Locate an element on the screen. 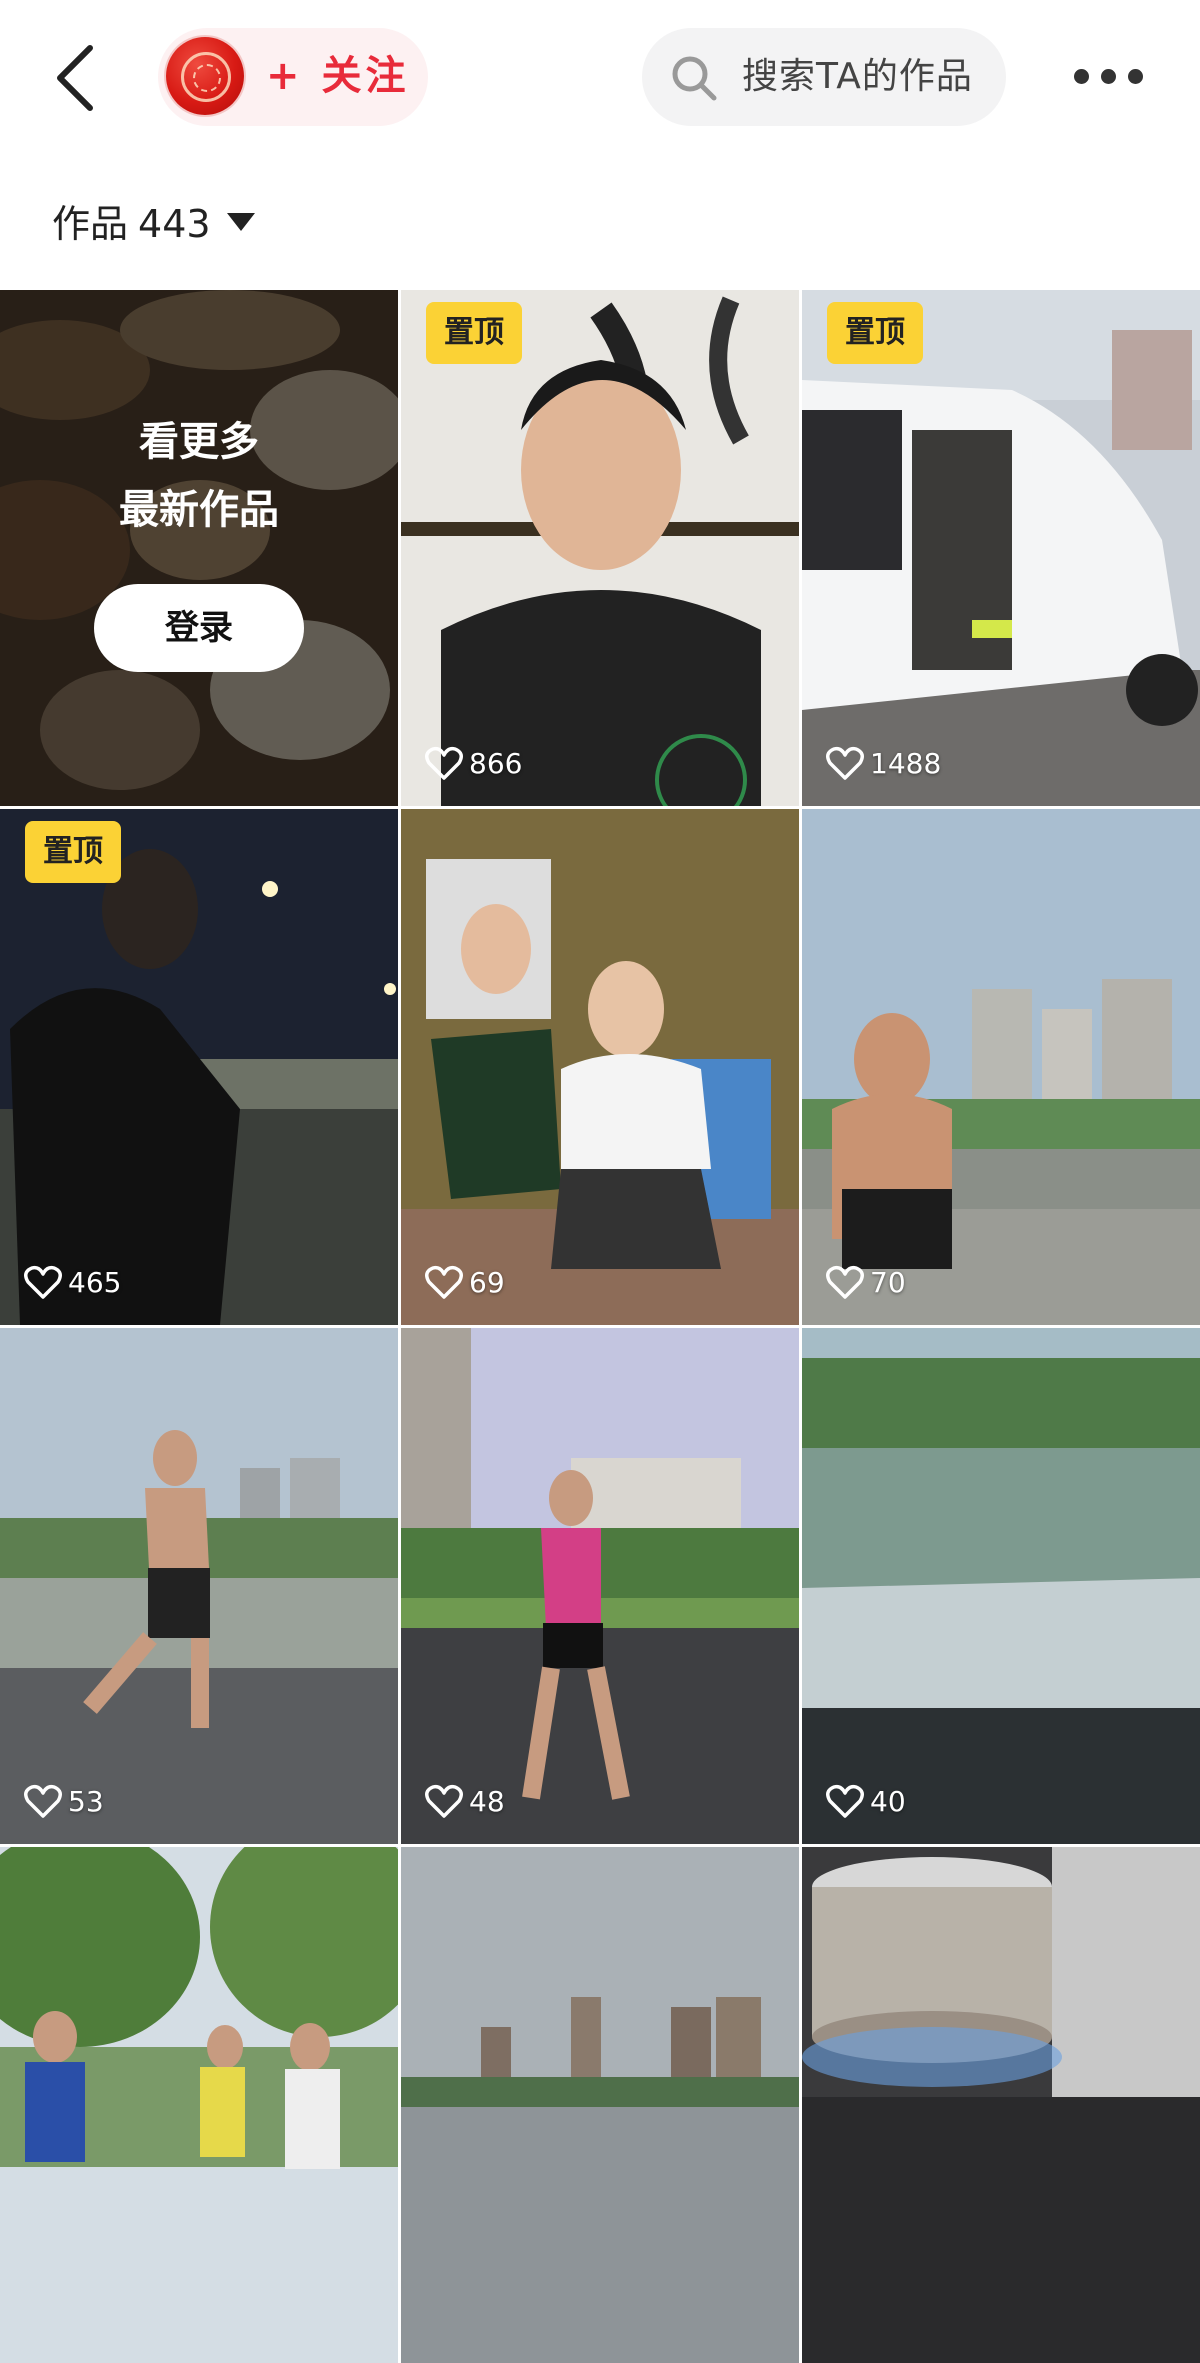  city-river-thumbnail is located at coordinates (600, 2105).